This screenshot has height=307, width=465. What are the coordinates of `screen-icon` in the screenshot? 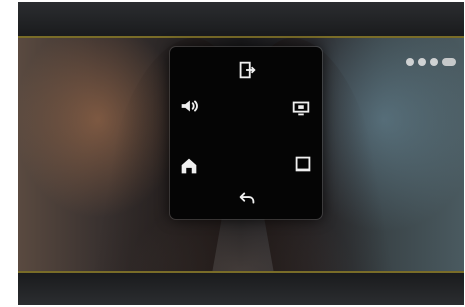 It's located at (303, 164).